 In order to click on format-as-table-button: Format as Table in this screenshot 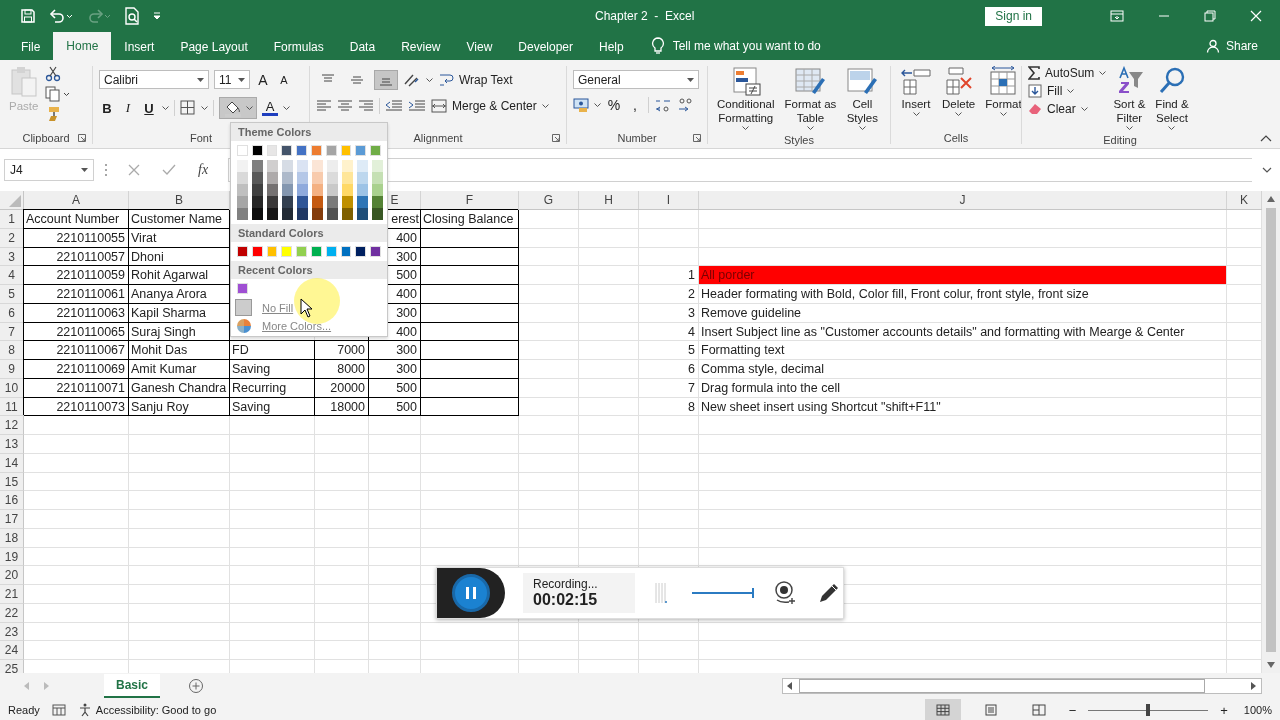, I will do `click(810, 98)`.